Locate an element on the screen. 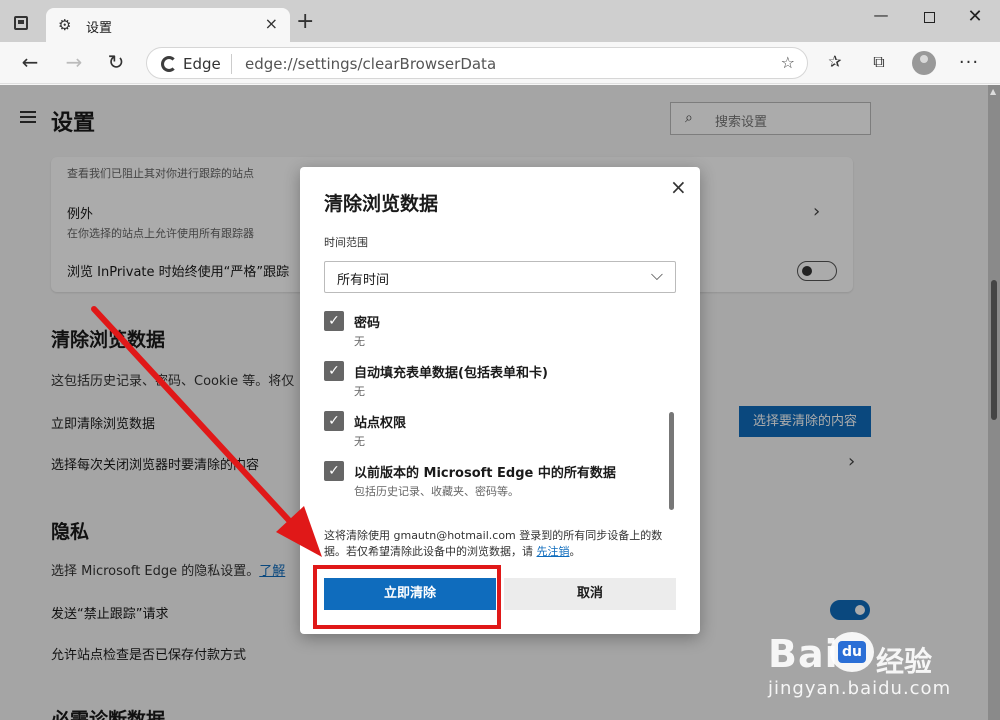 Image resolution: width=1000 pixels, height=720 pixels. forward-button: → is located at coordinates (74, 63).